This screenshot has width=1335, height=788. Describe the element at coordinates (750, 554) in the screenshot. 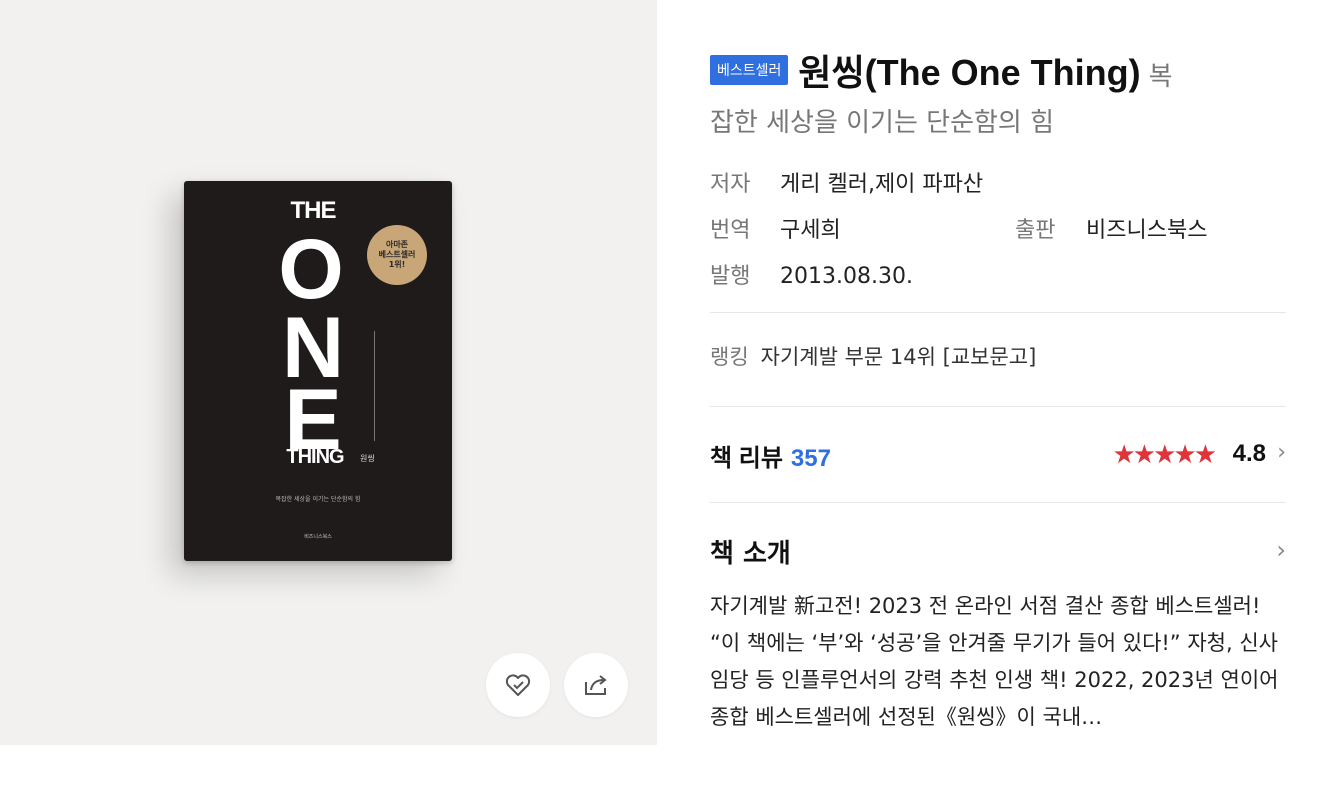

I see `intro-title: 책 소개` at that location.